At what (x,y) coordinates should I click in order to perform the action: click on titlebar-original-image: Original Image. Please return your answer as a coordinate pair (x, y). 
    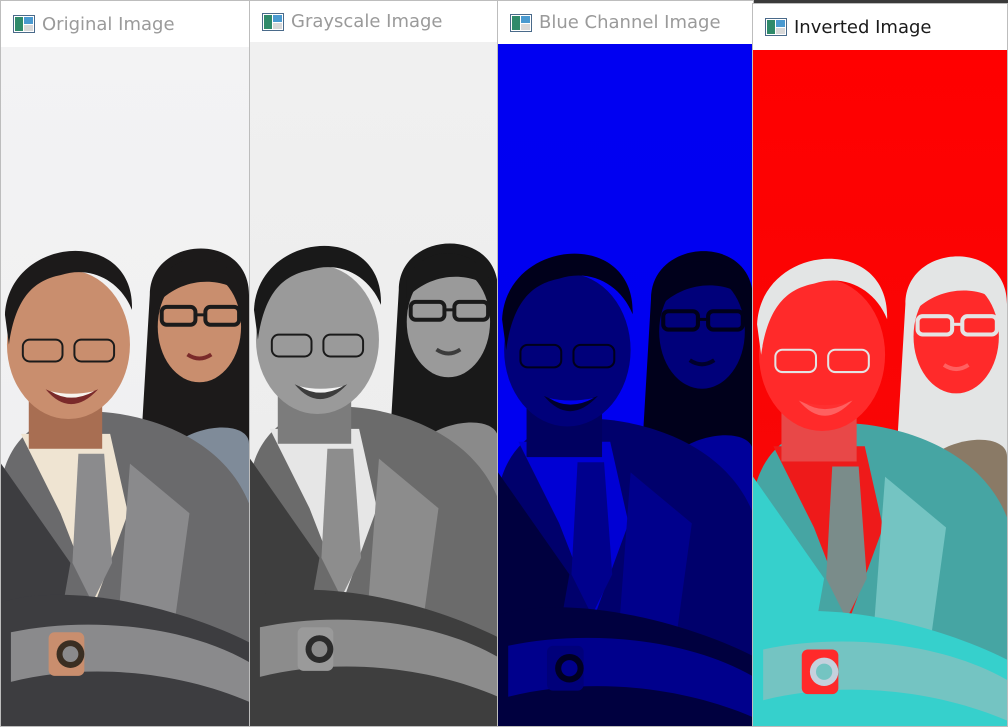
    Looking at the image, I should click on (125, 24).